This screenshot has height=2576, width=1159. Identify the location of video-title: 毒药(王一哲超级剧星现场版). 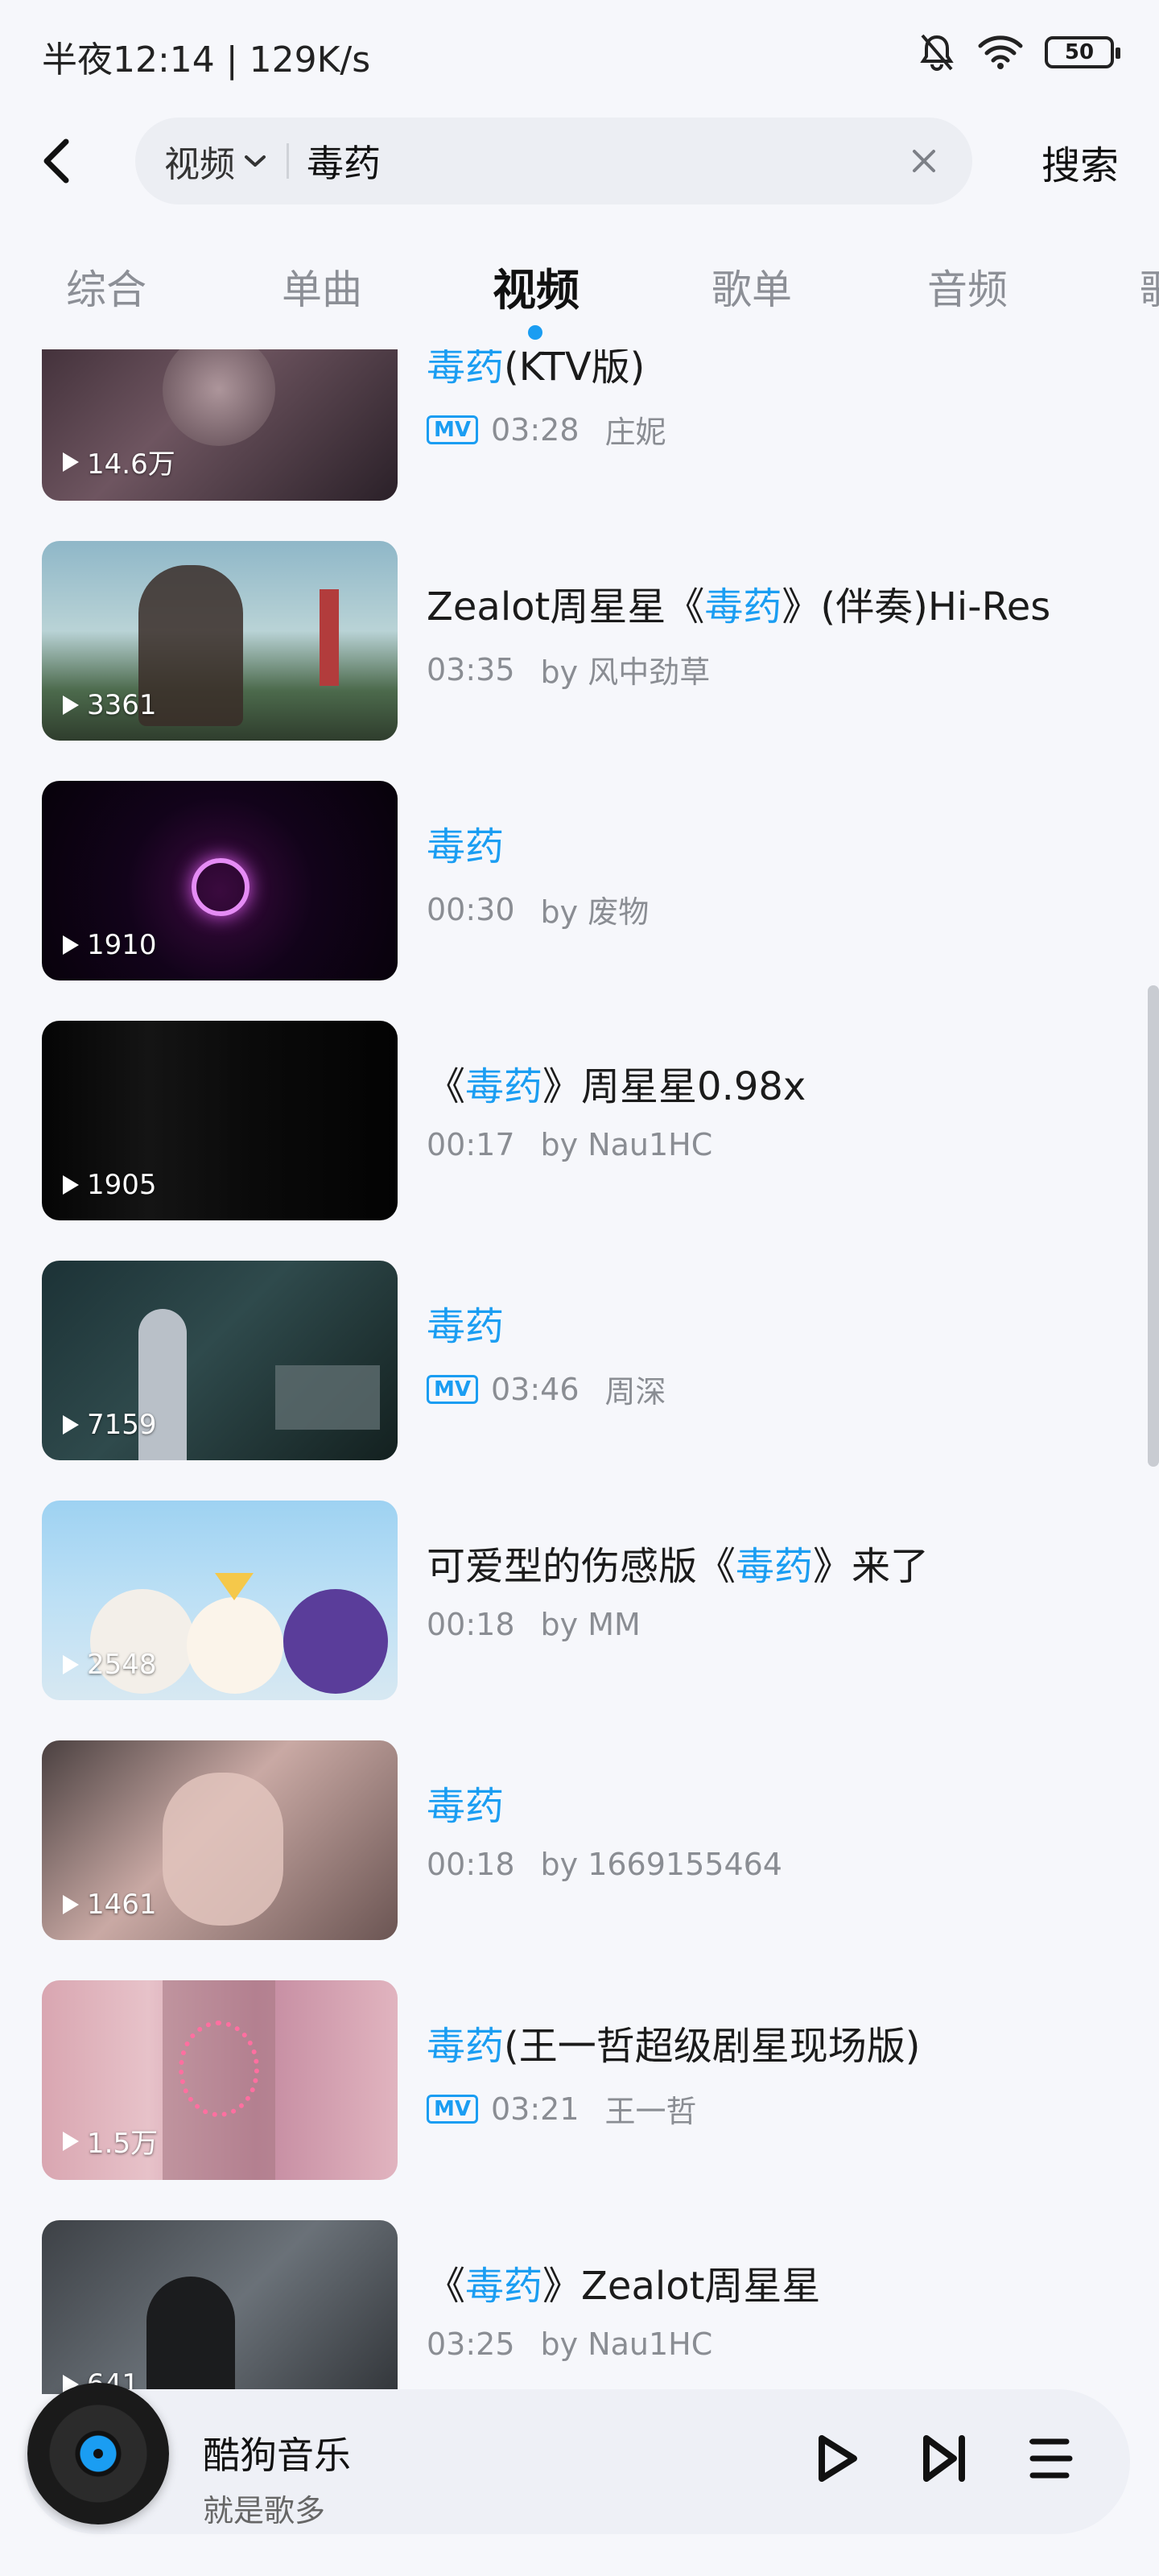
(673, 2042).